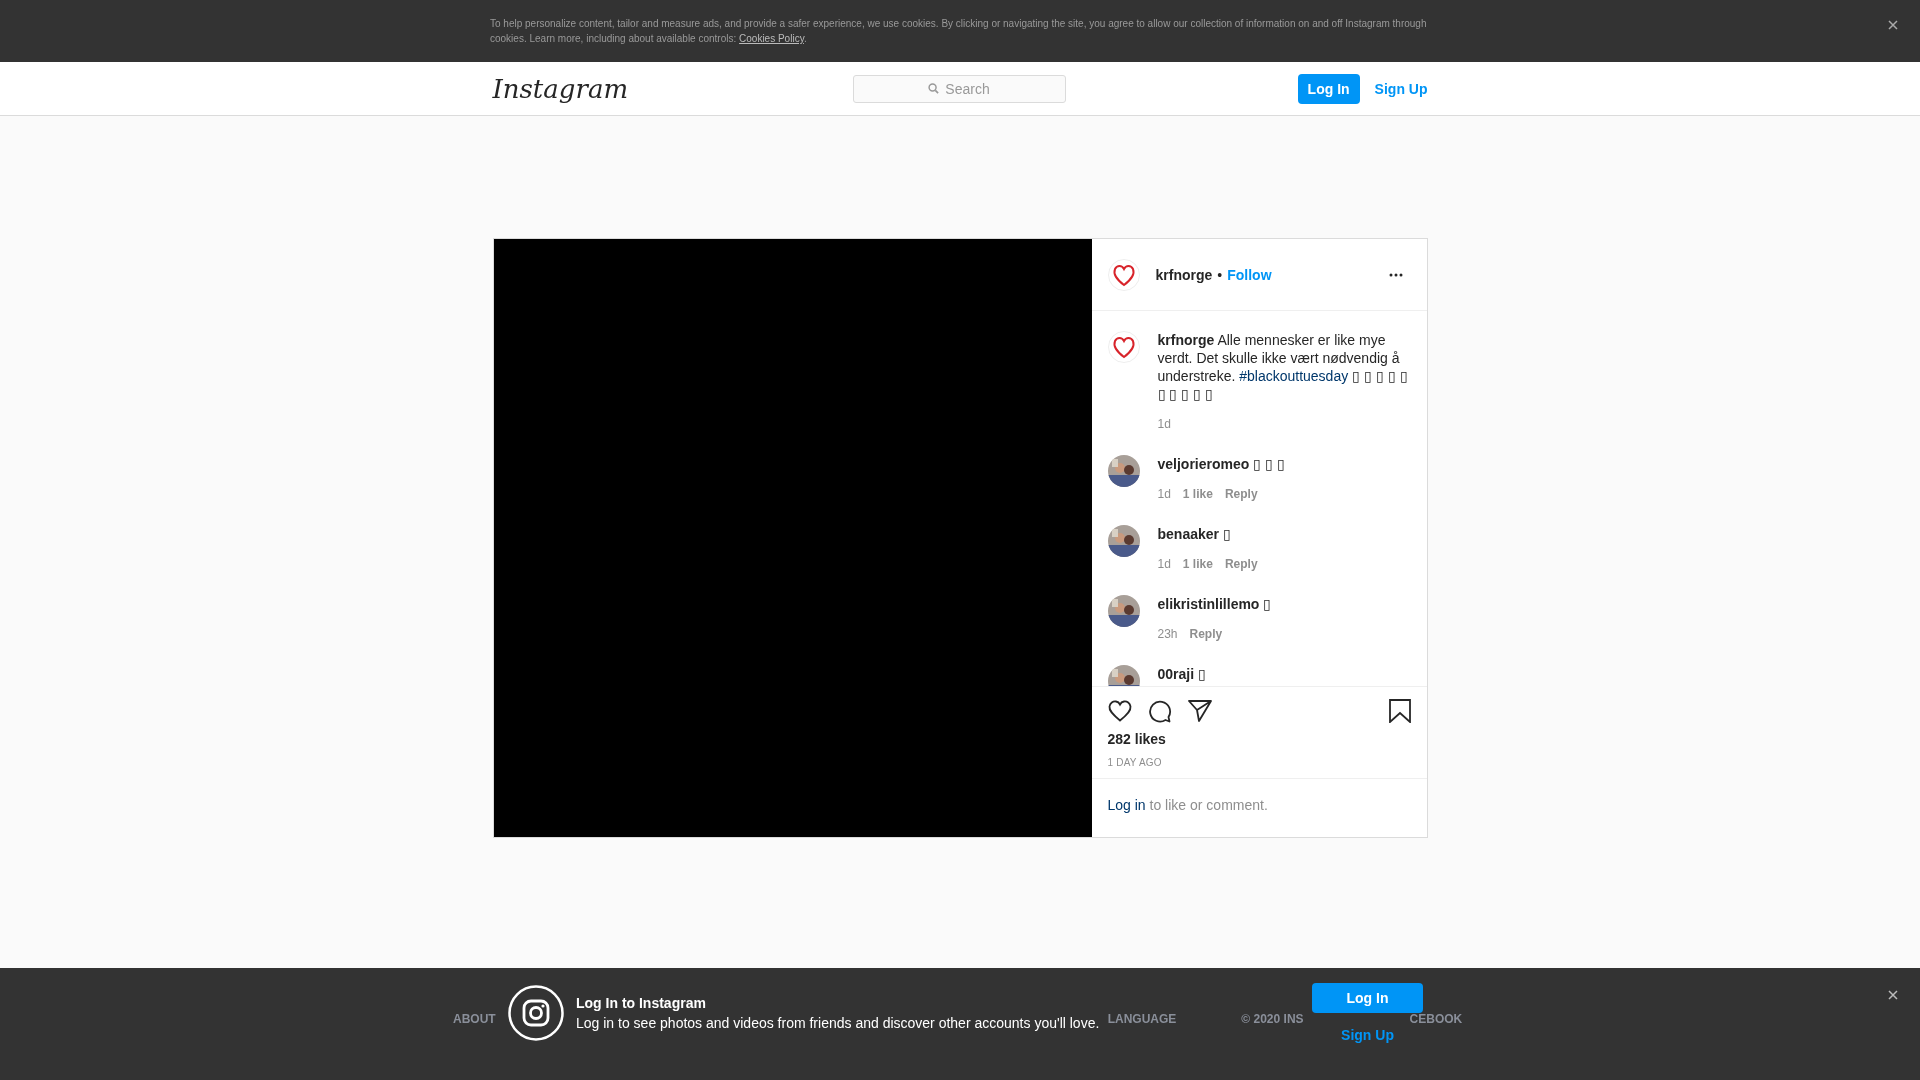 The image size is (1920, 1080). Describe the element at coordinates (1436, 1019) in the screenshot. I see `copyright: CEBOOK` at that location.